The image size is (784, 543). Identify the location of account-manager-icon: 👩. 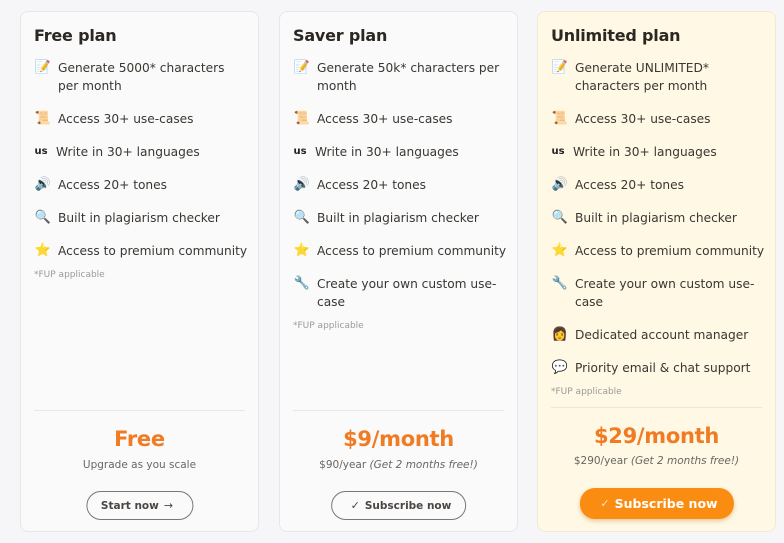
(560, 334).